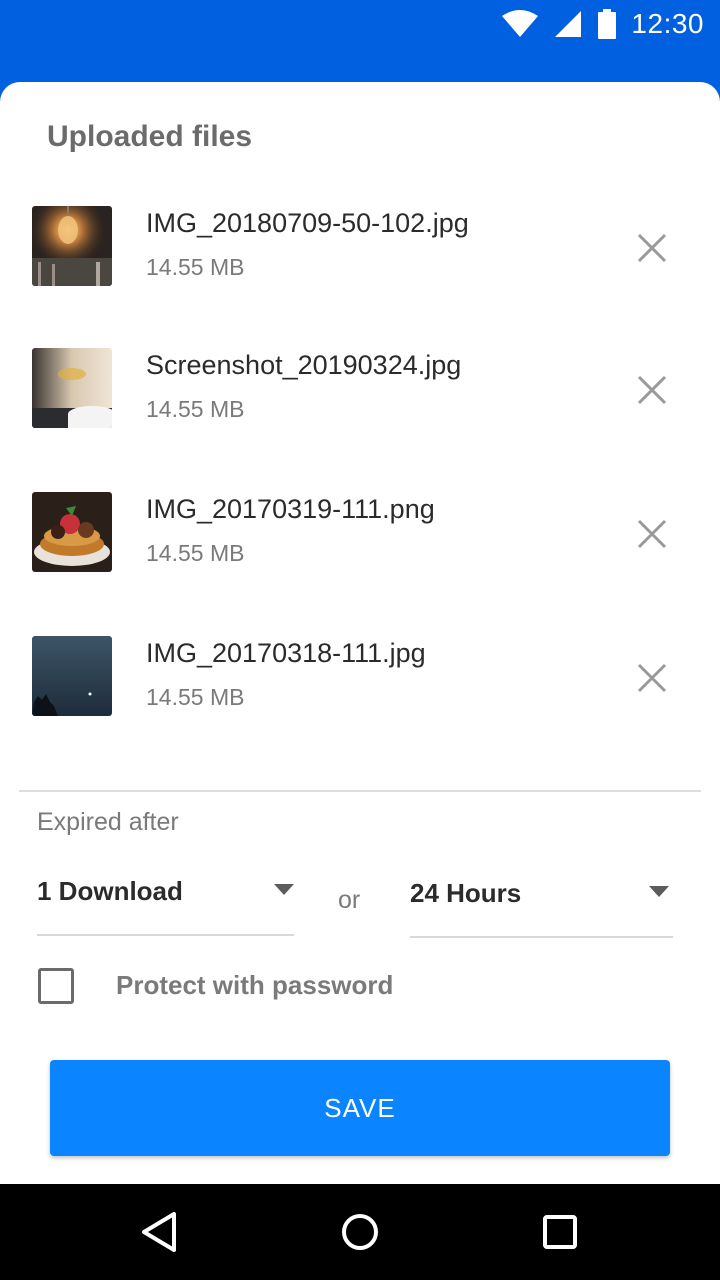  Describe the element at coordinates (360, 532) in the screenshot. I see `file-item: IMG_20170319-111.png 14.55 MB` at that location.